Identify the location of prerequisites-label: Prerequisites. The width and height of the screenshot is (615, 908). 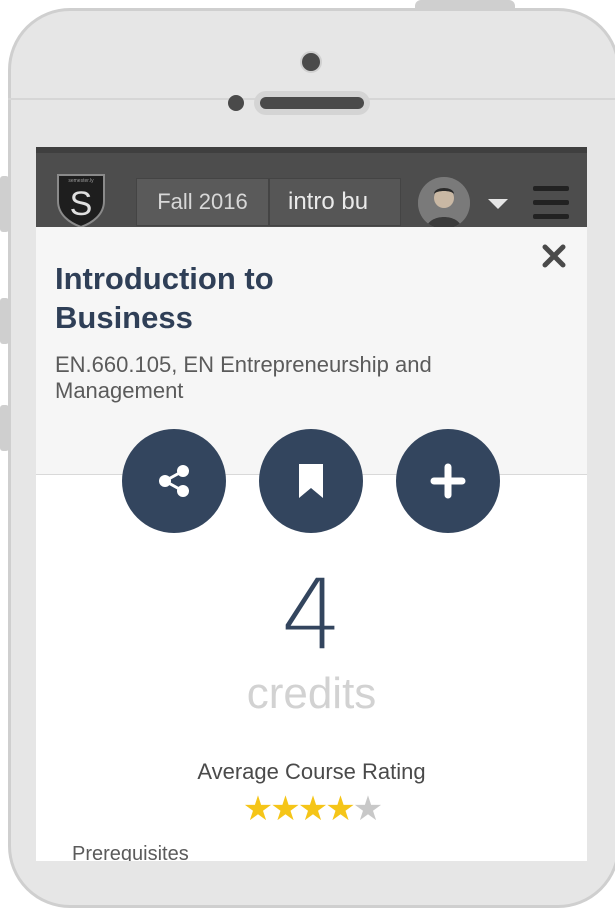
(130, 852).